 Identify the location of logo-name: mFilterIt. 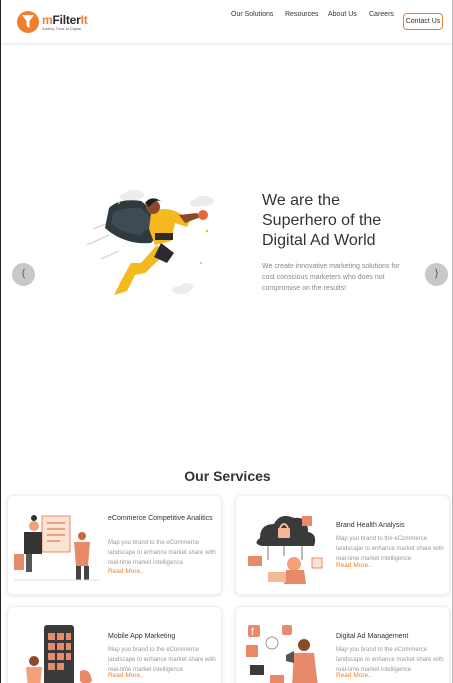
(65, 20).